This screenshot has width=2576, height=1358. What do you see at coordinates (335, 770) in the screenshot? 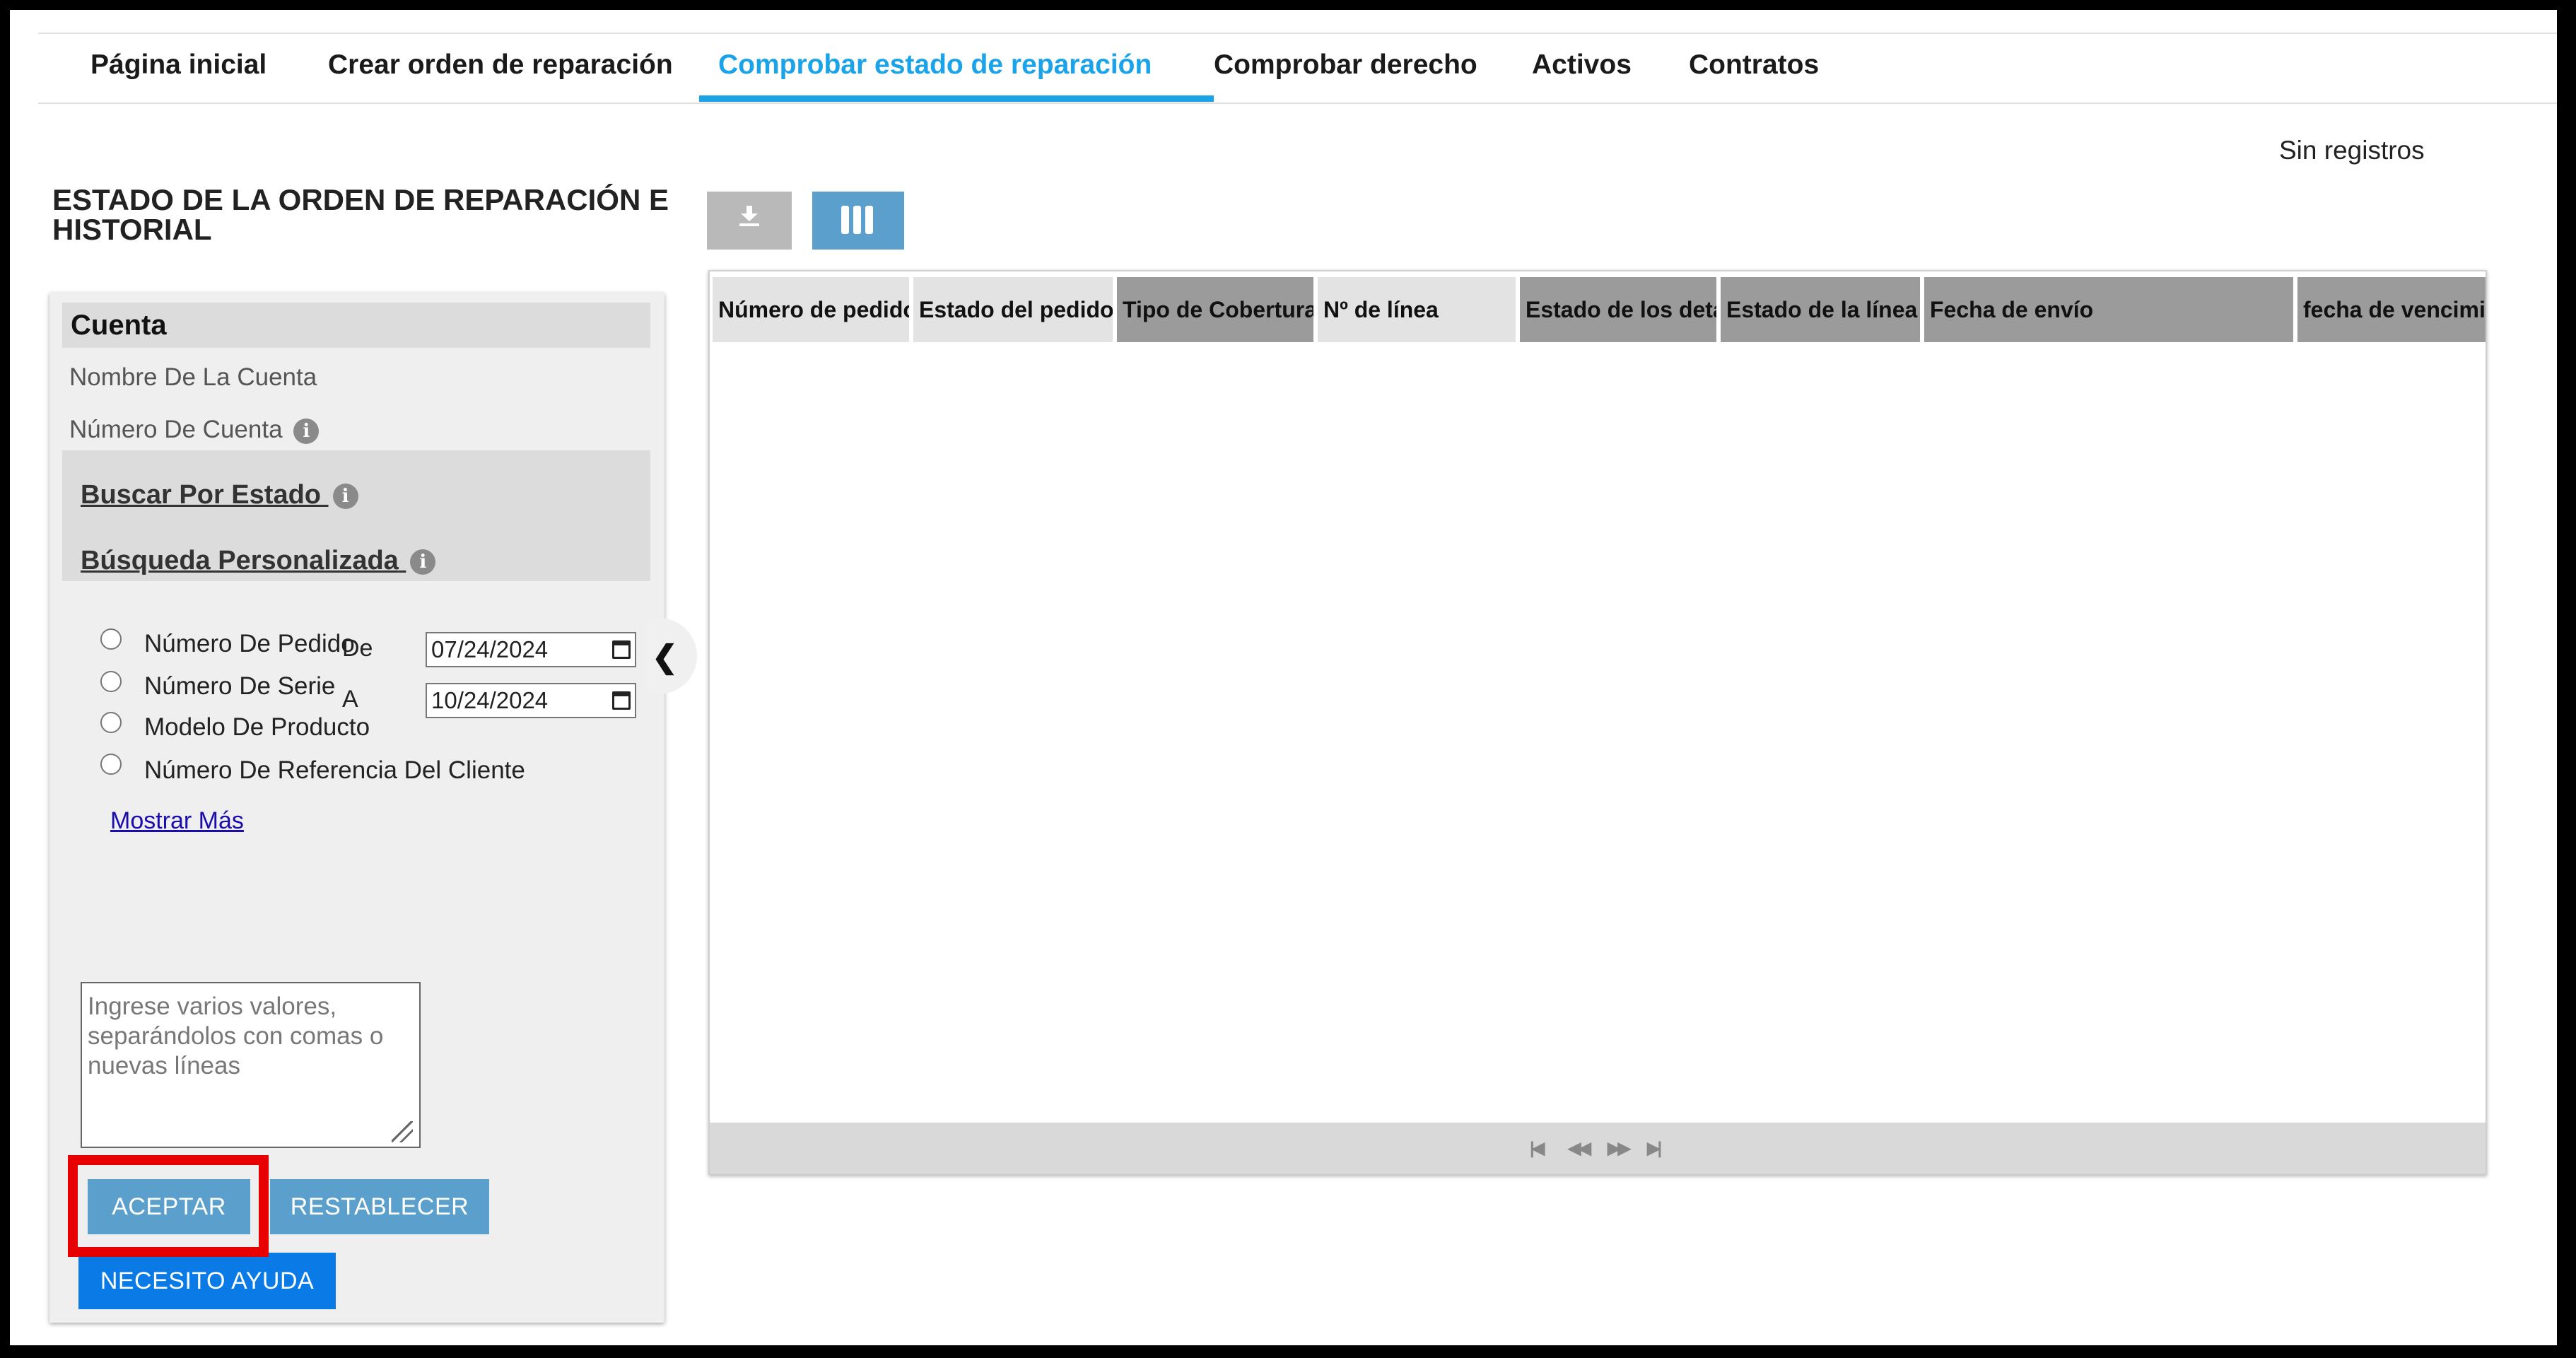
I see `radio-customer-reference-label: Número De Referencia Del Cliente` at bounding box center [335, 770].